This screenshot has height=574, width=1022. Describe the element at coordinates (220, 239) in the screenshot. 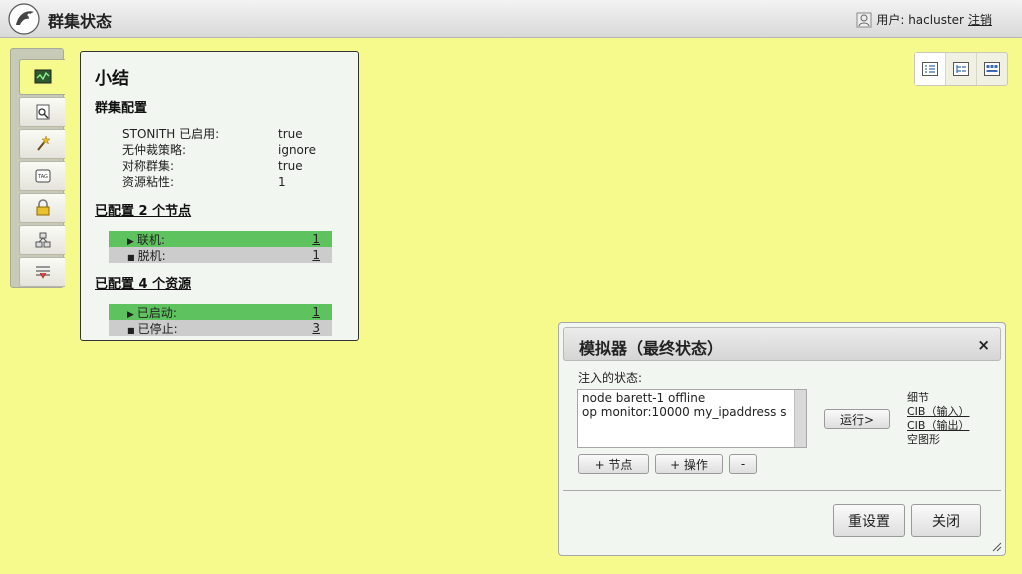

I see `nodes-online-row: 联机: 1` at that location.